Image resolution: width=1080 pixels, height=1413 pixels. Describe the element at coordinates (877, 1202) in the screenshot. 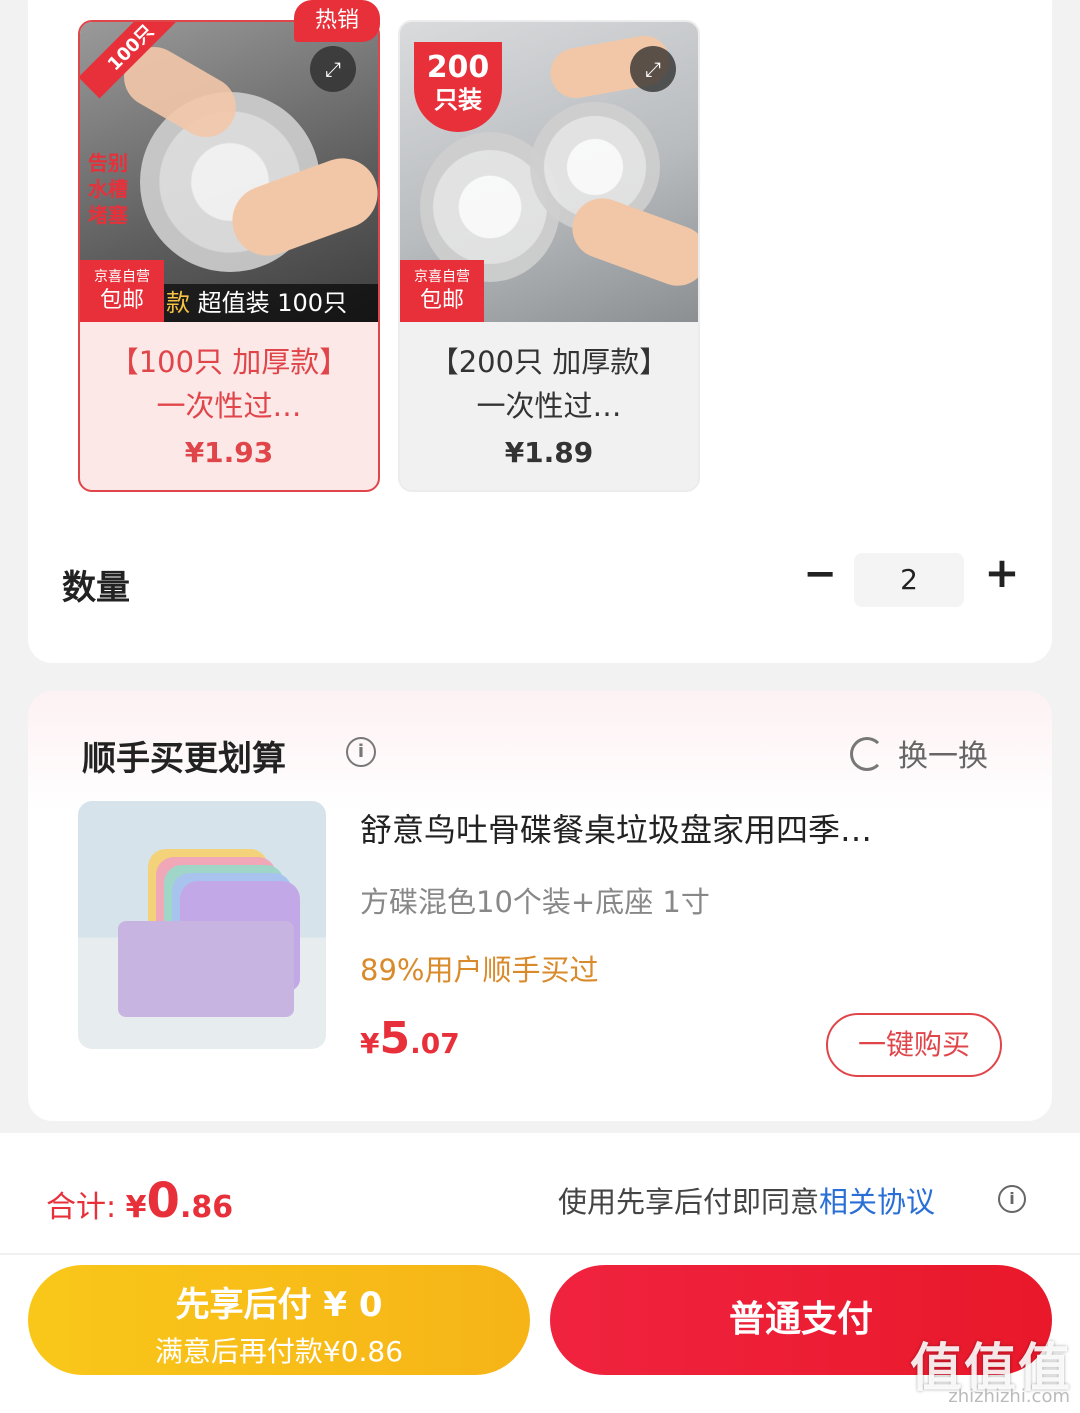

I see `agreement-link: 相关协议` at that location.